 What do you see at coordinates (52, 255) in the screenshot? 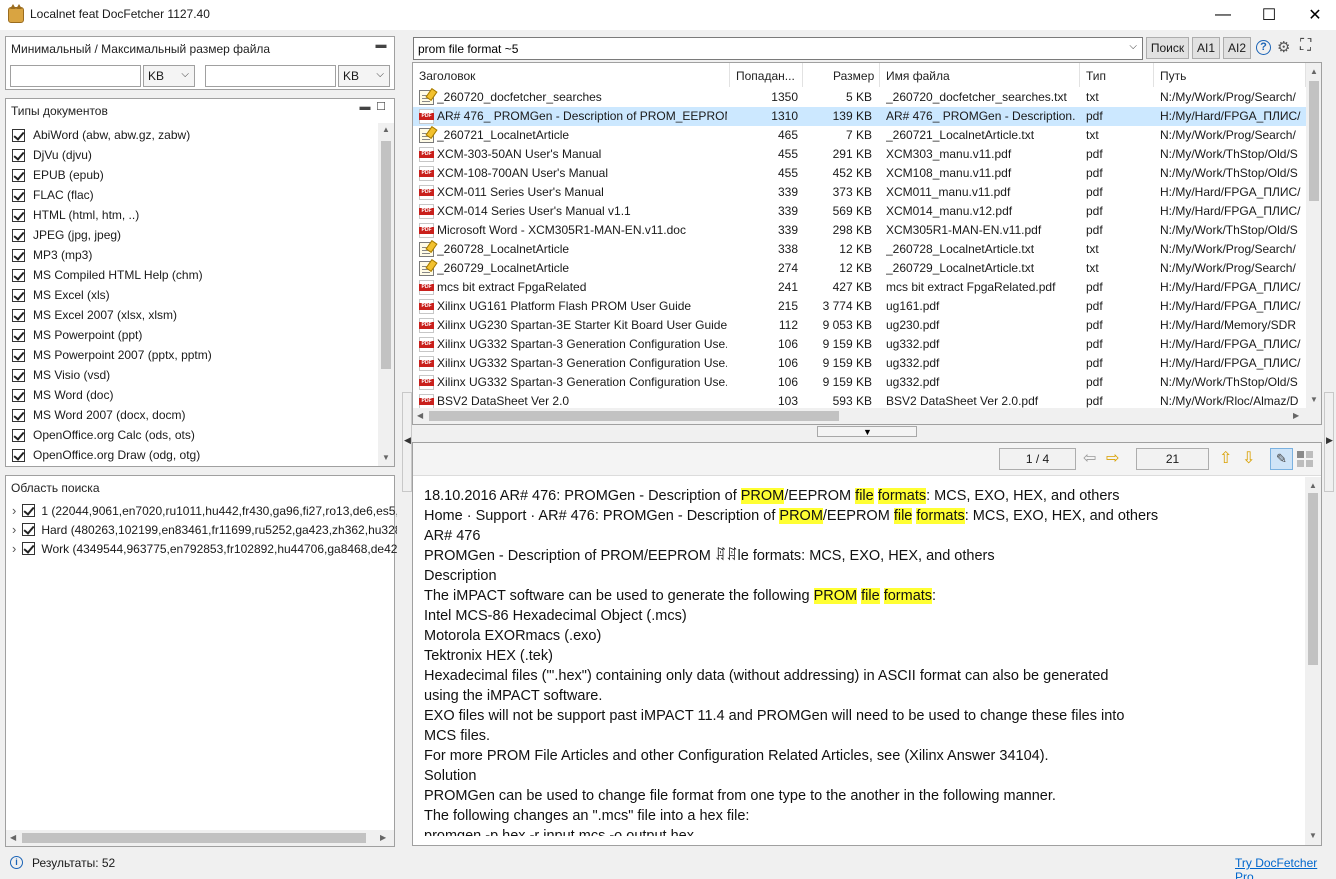
I see `doctype-item: MP3 (mp3)` at bounding box center [52, 255].